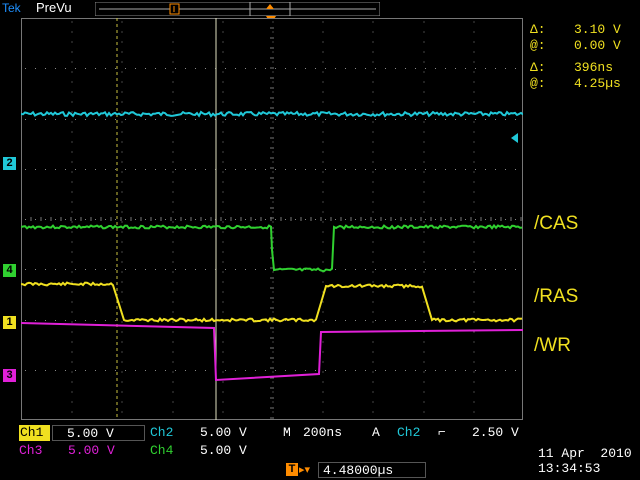 The width and height of the screenshot is (640, 480). I want to click on trigger-position-arrow-icon: ▸▾, so click(305, 469).